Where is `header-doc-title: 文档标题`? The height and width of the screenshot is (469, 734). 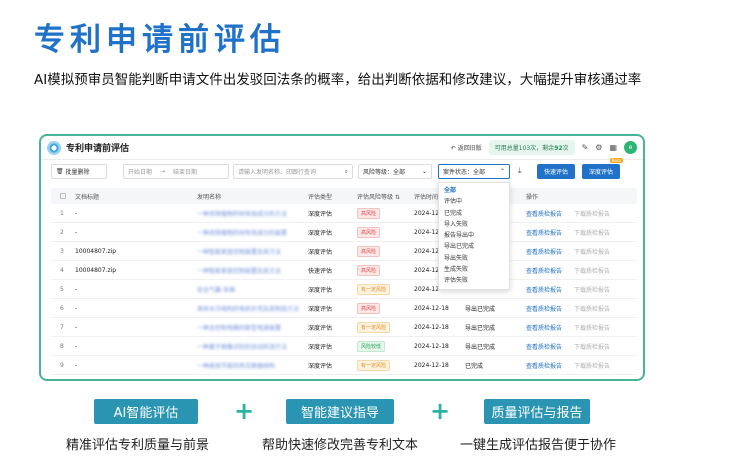 header-doc-title: 文档标题 is located at coordinates (87, 197).